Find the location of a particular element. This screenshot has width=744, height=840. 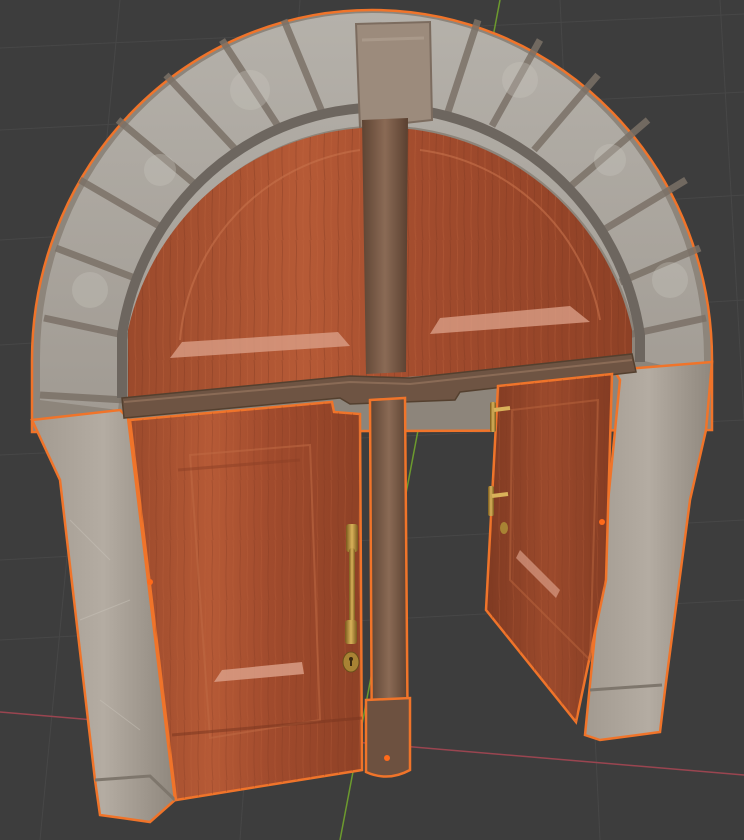

keyhole-icon is located at coordinates (351, 662).